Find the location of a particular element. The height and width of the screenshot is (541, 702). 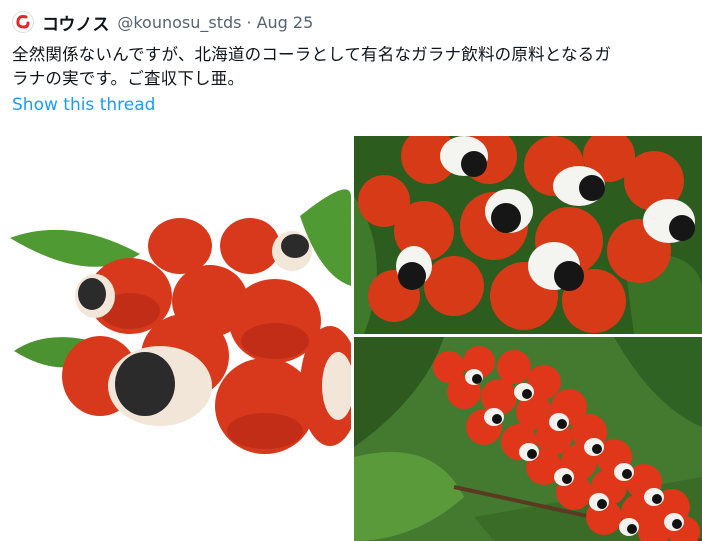

tweet-text-line: 全然関係ないんですが、北海道のコーラとして有名なガラナ飲料の原料となるガ is located at coordinates (312, 54).